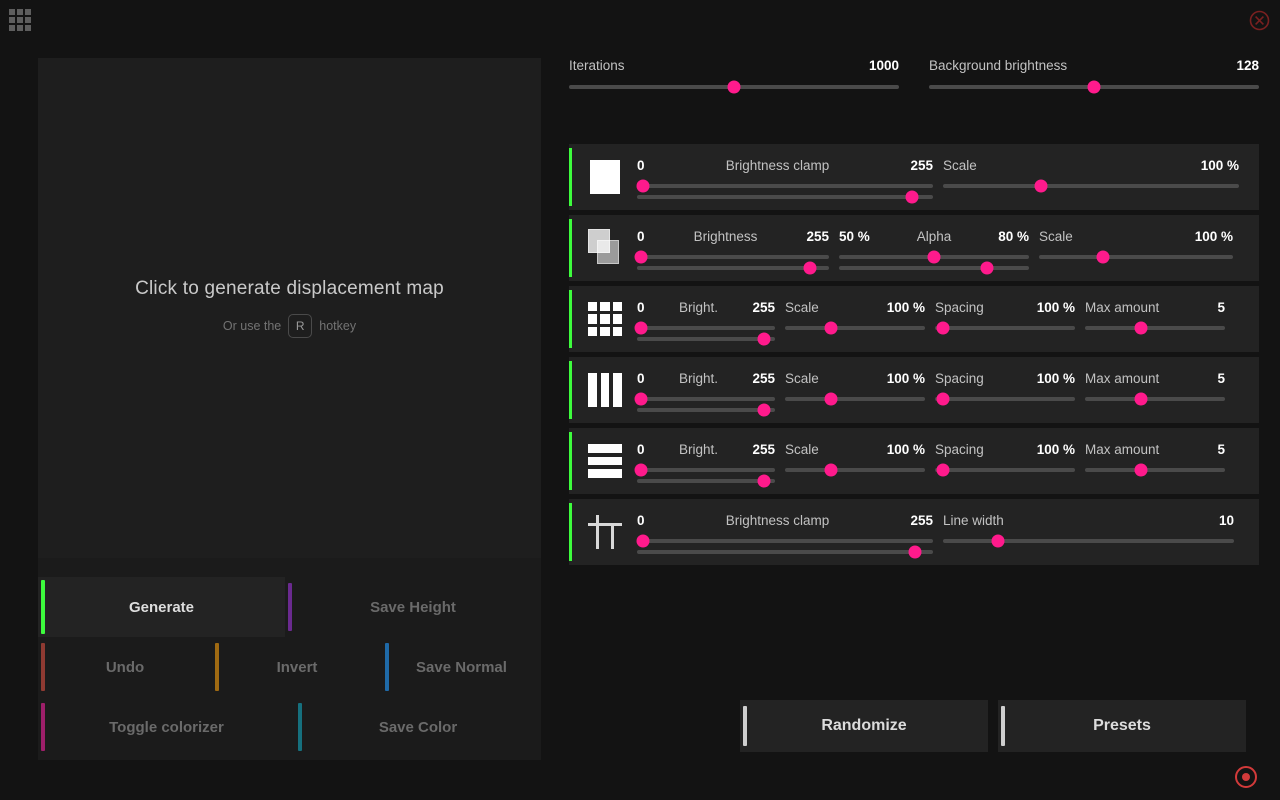 The width and height of the screenshot is (1280, 800). Describe the element at coordinates (166, 727) in the screenshot. I see `toggle-colorizer-button: Toggle colorizer` at that location.